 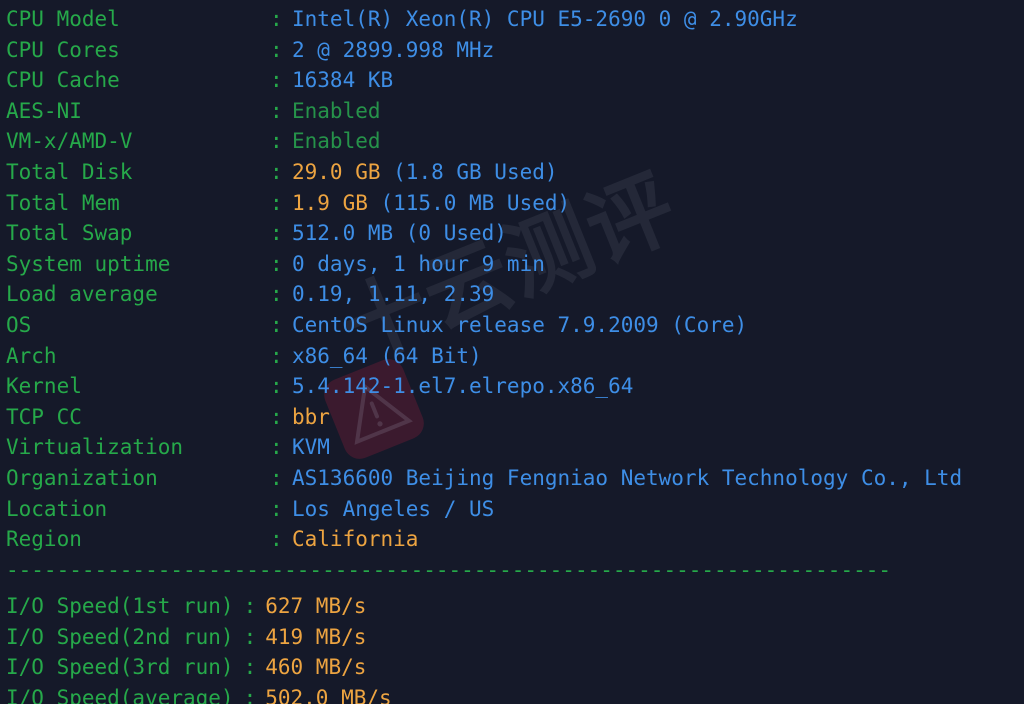 I want to click on info-row-label: TCP CC, so click(x=44, y=416).